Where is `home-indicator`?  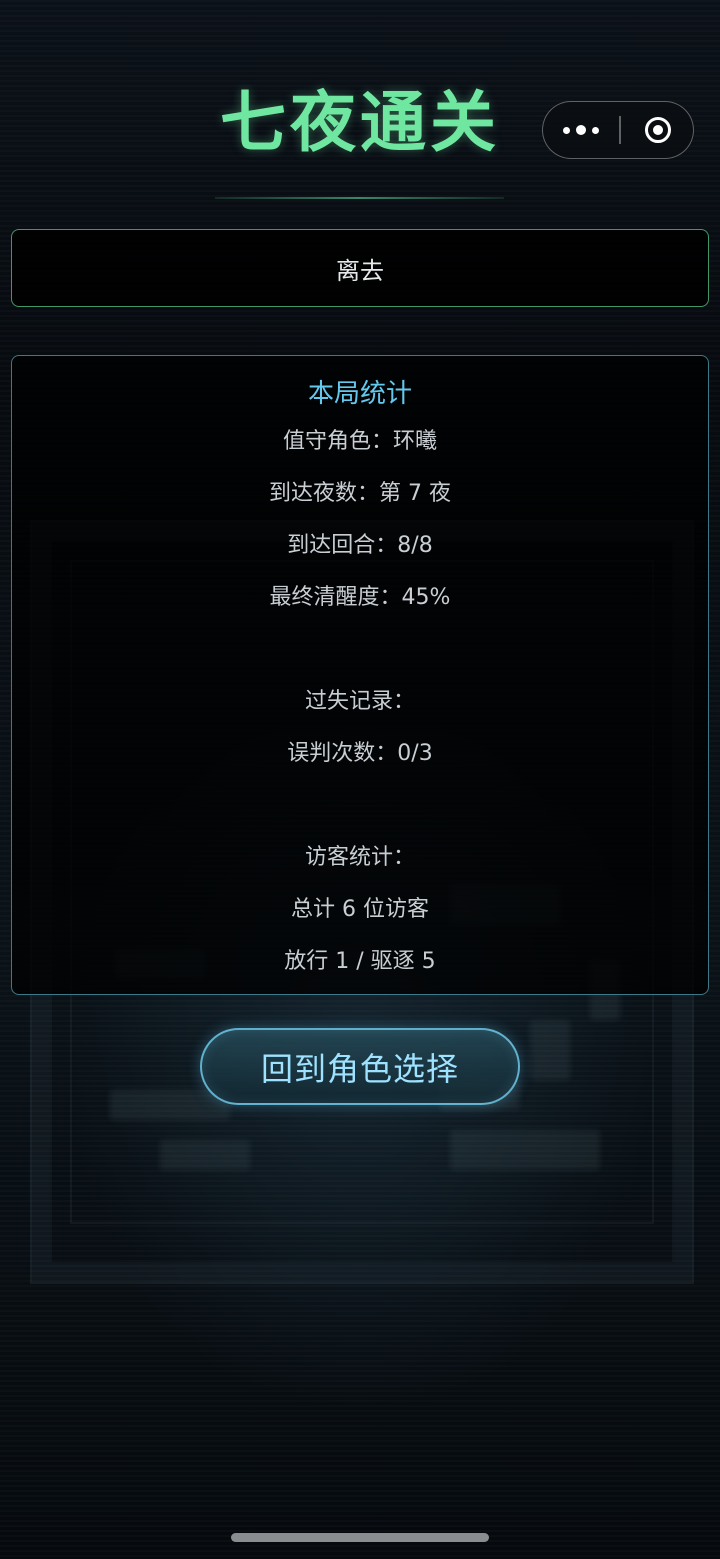
home-indicator is located at coordinates (360, 1537).